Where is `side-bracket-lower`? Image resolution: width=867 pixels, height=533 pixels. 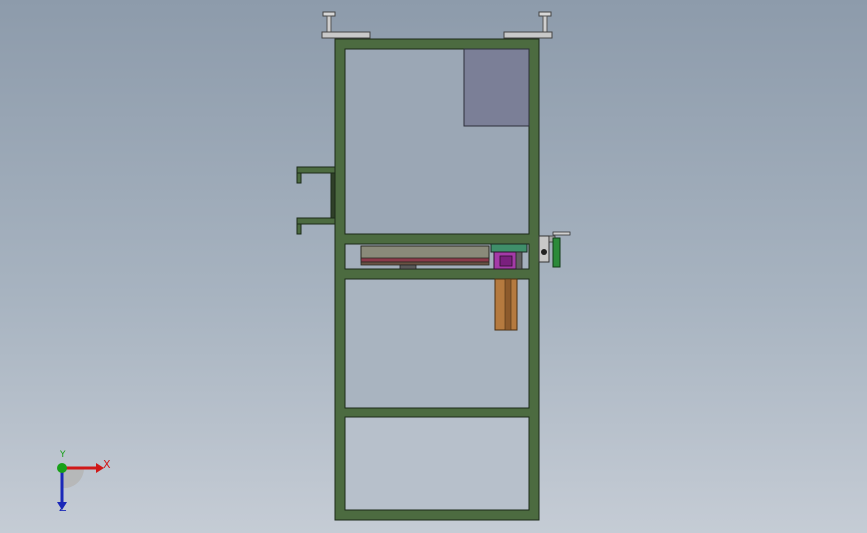
side-bracket-lower is located at coordinates (316, 226).